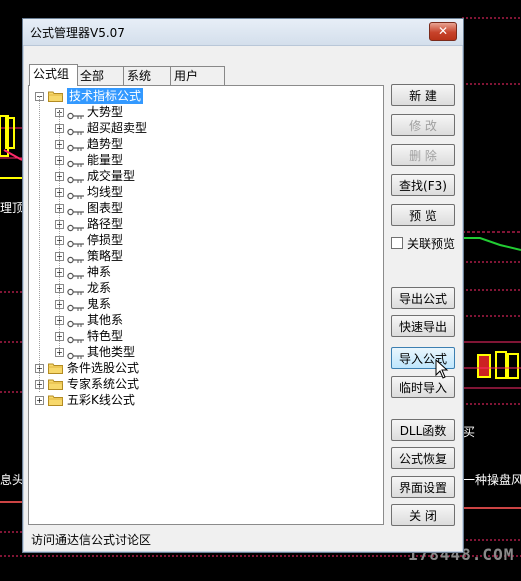 This screenshot has height=581, width=521. Describe the element at coordinates (105, 336) in the screenshot. I see `tree-item-label: 特色型` at that location.